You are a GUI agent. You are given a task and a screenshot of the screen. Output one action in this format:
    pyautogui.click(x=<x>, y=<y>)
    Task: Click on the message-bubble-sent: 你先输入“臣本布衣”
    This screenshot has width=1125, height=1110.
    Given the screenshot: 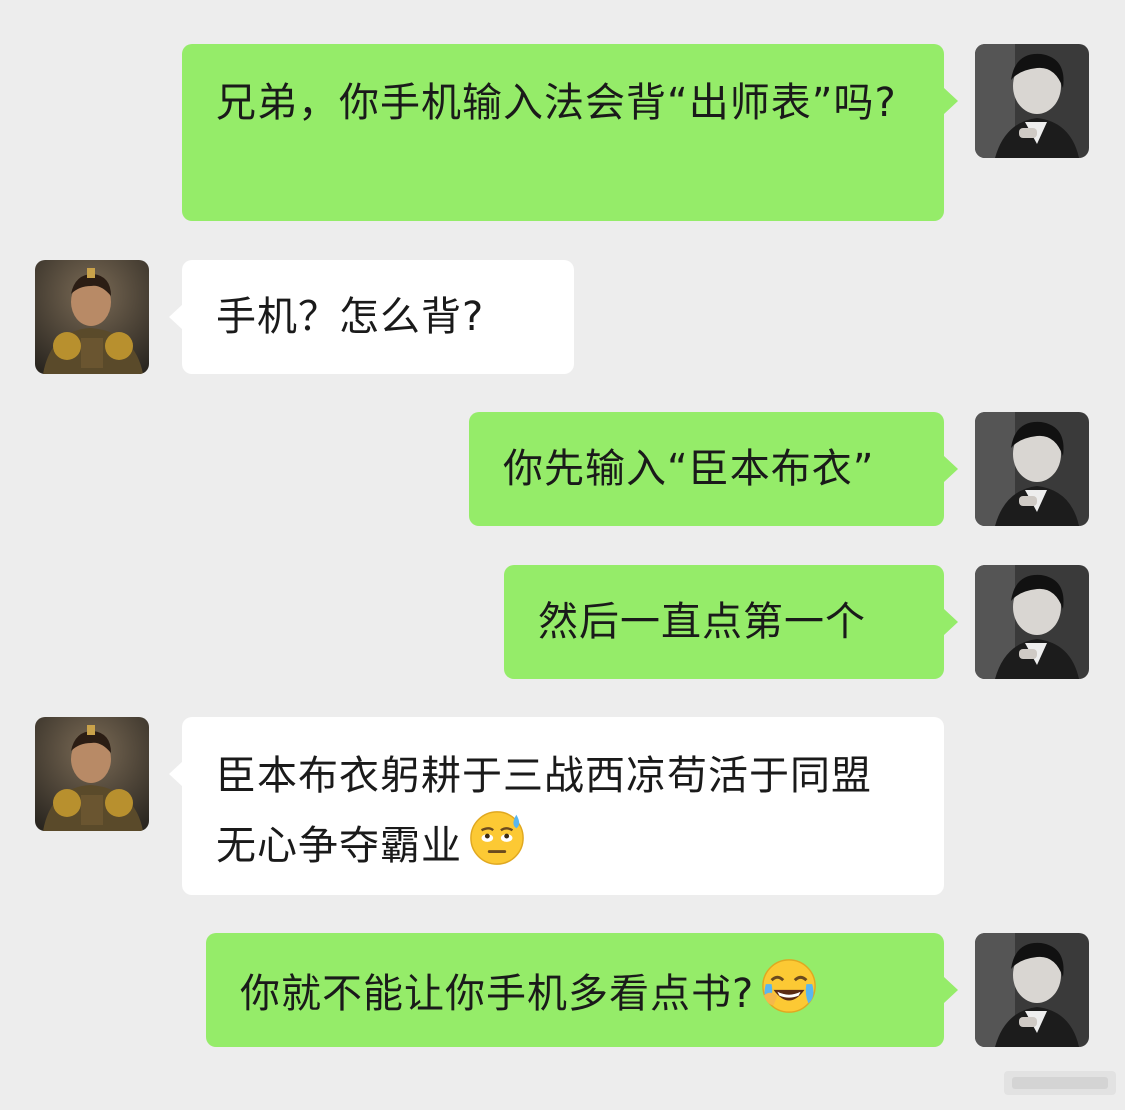 What is the action you would take?
    pyautogui.click(x=706, y=469)
    